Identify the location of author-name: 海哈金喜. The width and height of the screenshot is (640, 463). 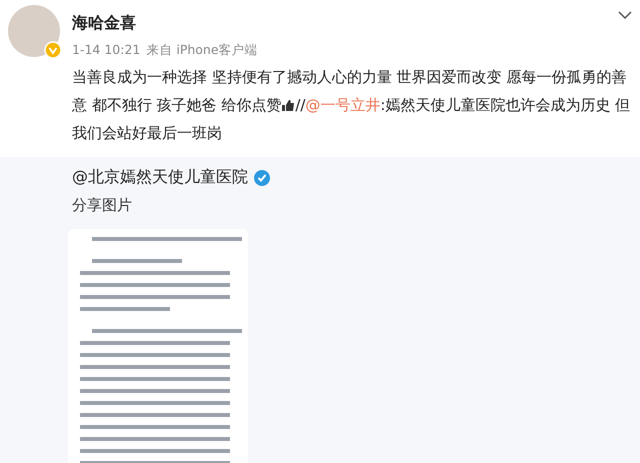
(165, 23).